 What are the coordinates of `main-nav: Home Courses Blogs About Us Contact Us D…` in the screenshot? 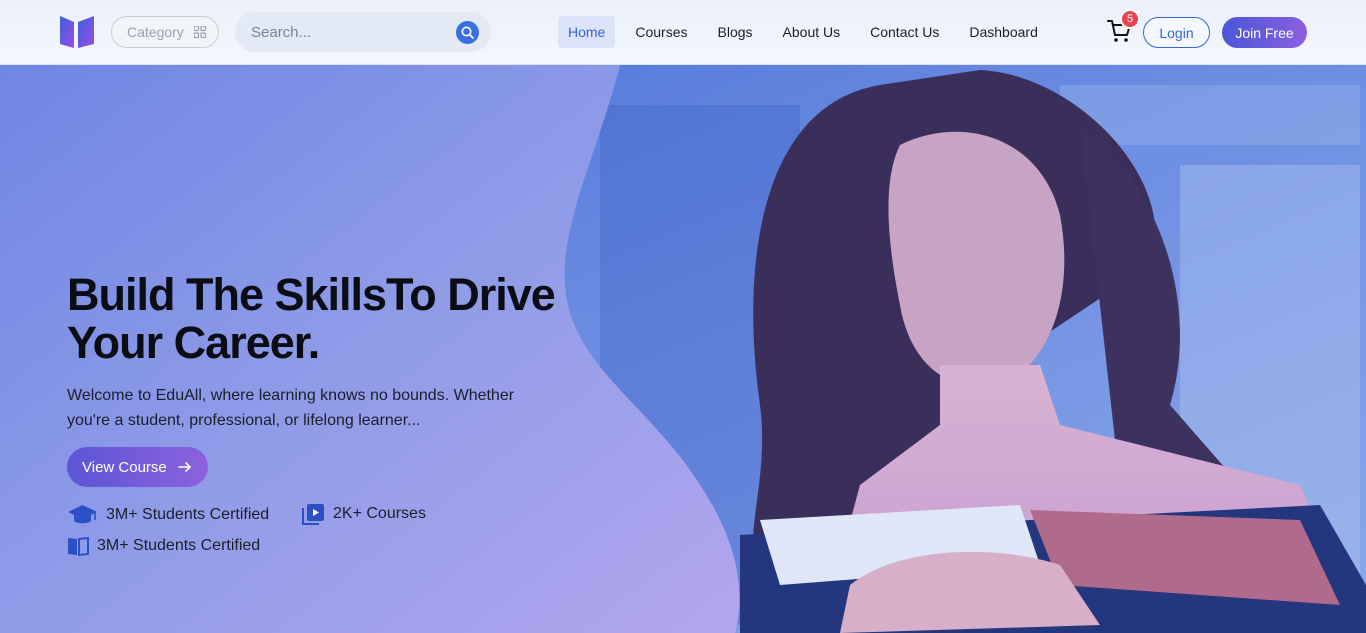 It's located at (808, 32).